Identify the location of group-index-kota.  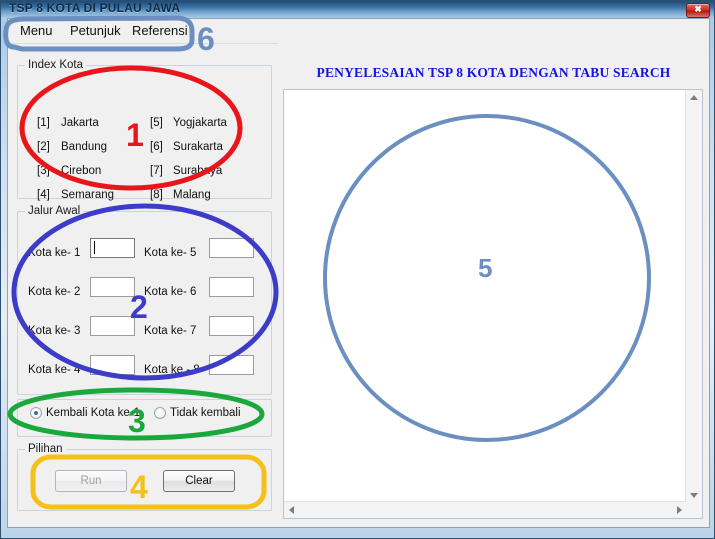
(144, 132).